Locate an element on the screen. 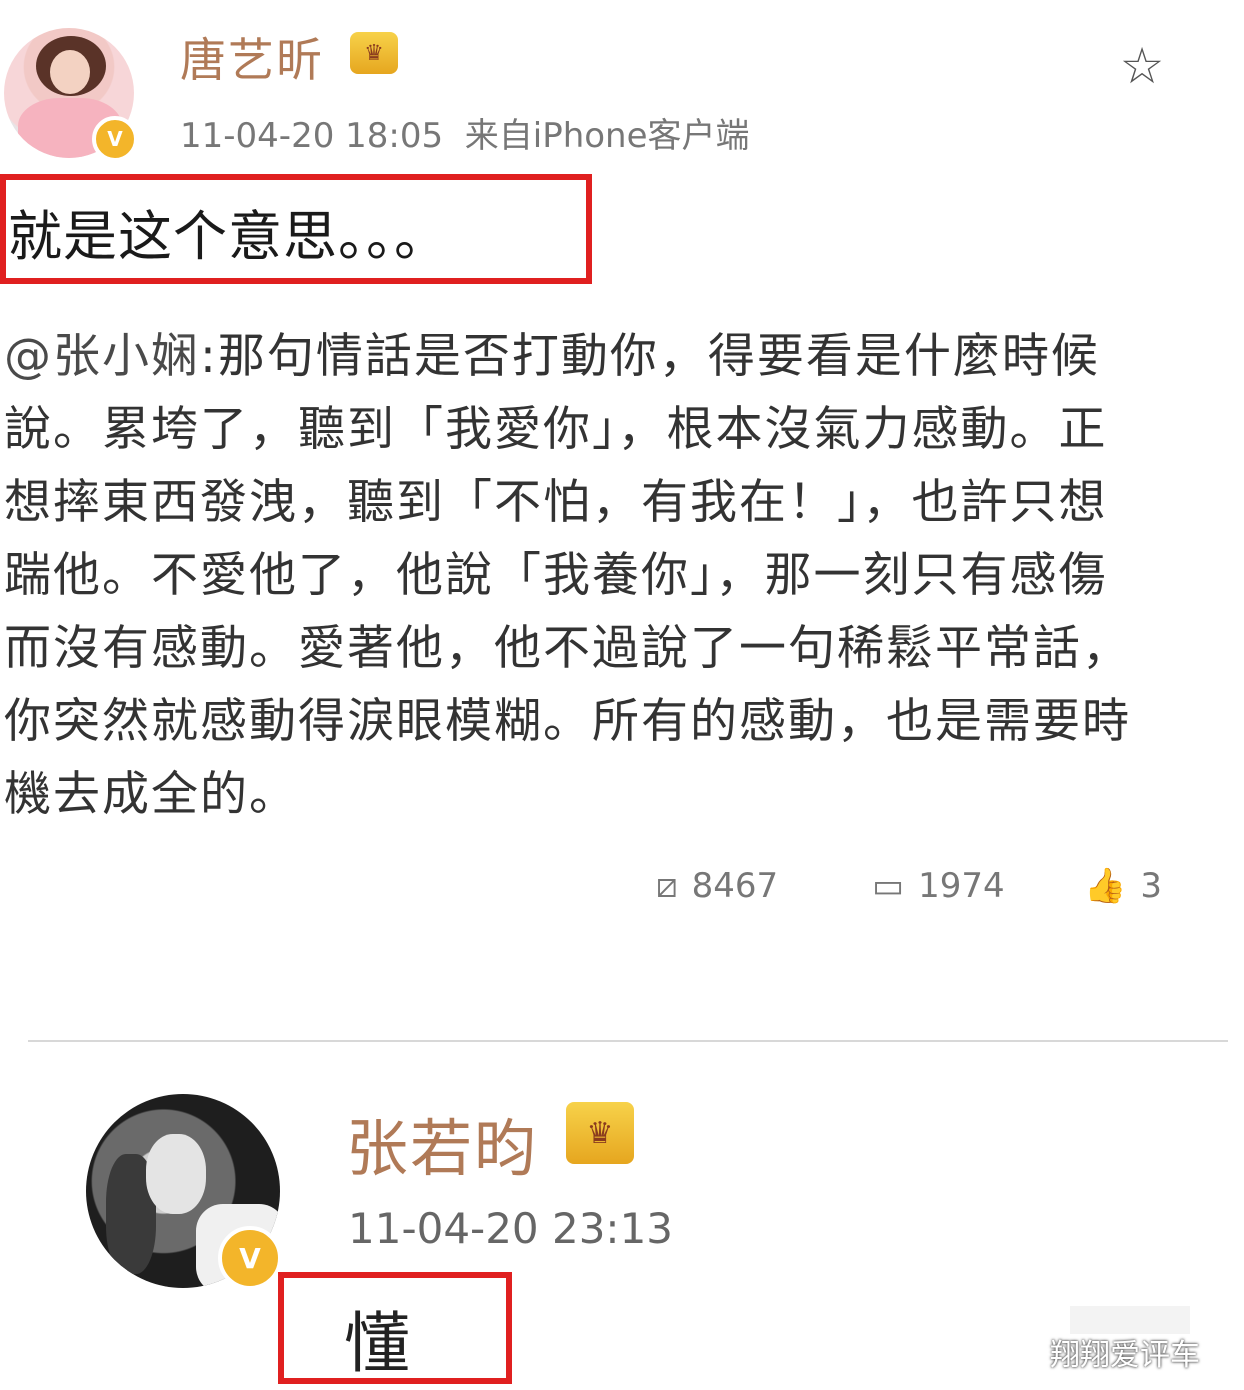  post-source: 来自iPhone客户端 is located at coordinates (607, 136).